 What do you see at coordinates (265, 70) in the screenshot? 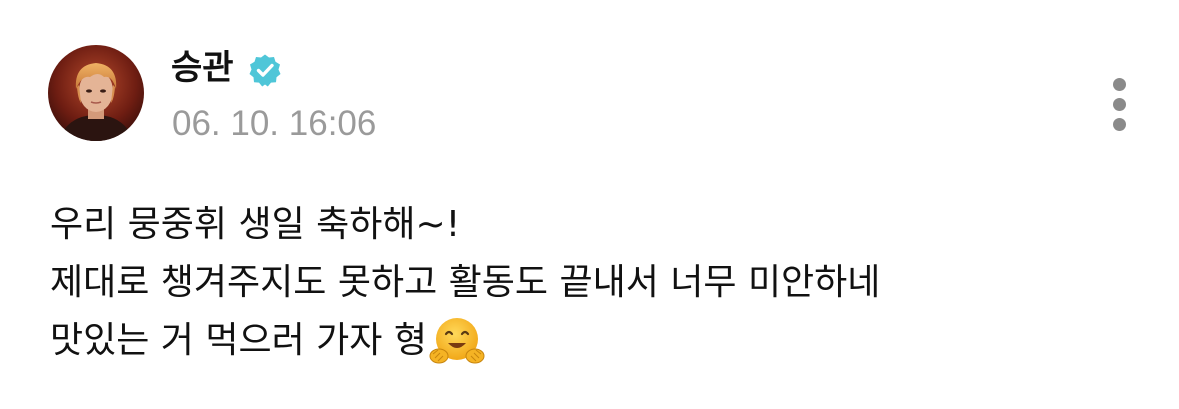
I see `verified-badge-icon` at bounding box center [265, 70].